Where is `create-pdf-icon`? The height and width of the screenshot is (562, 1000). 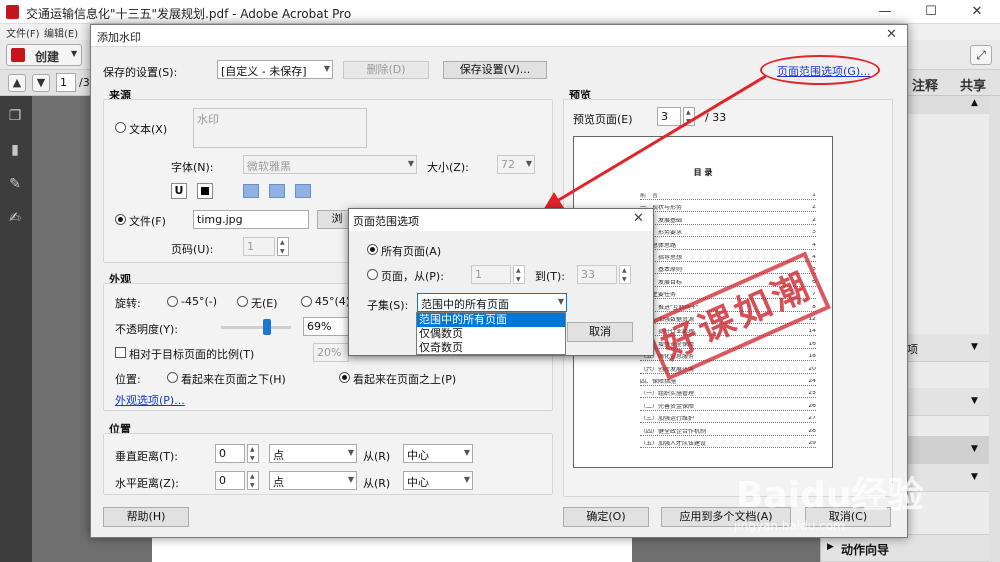
create-pdf-icon is located at coordinates (18, 55).